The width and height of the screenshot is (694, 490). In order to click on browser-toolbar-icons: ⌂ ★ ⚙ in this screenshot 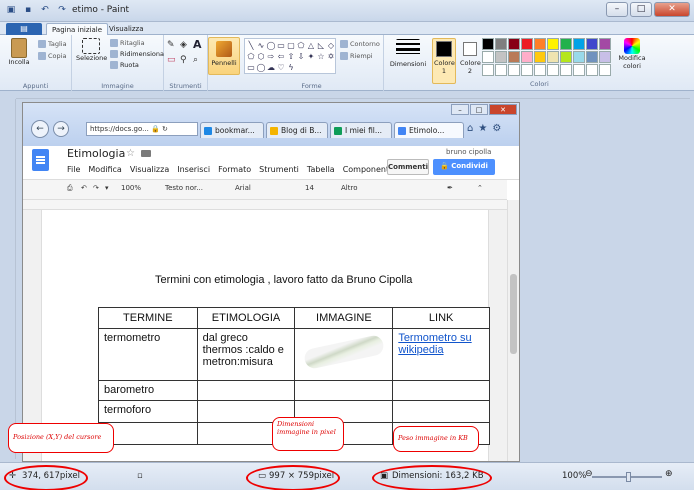, I will do `click(484, 128)`.